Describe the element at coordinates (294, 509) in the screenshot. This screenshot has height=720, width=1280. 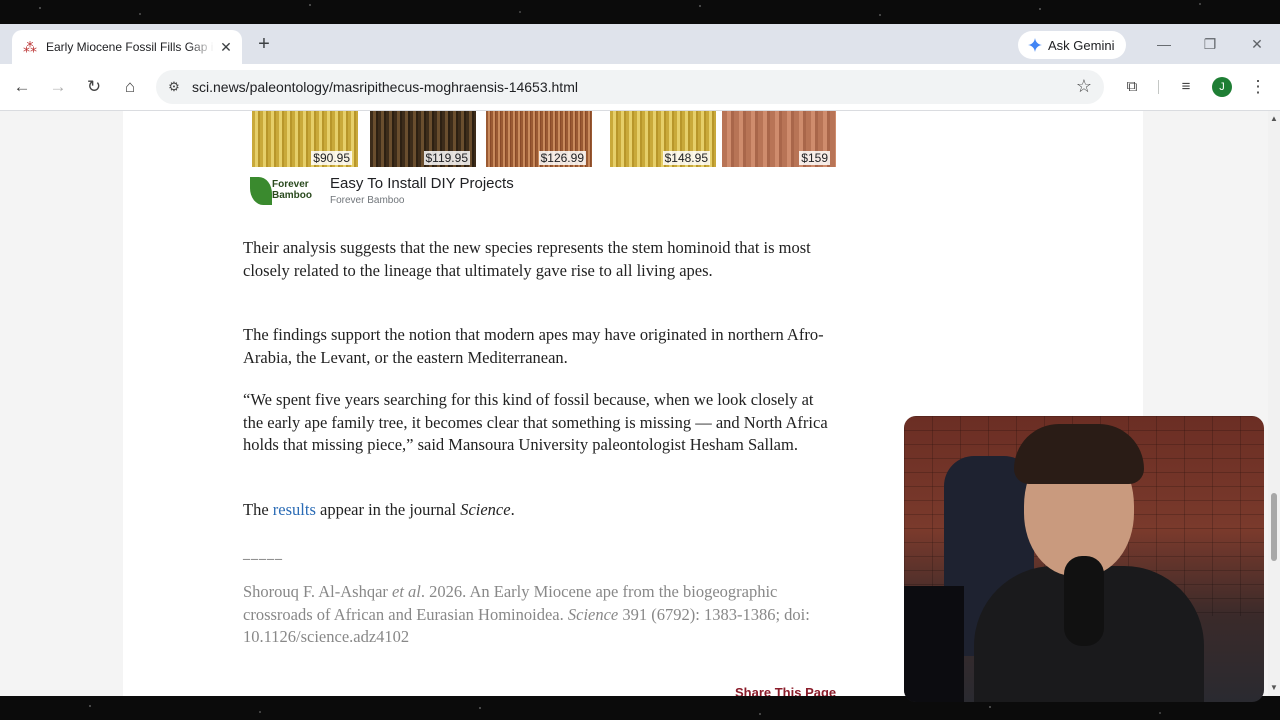
I see `results-link: results` at that location.